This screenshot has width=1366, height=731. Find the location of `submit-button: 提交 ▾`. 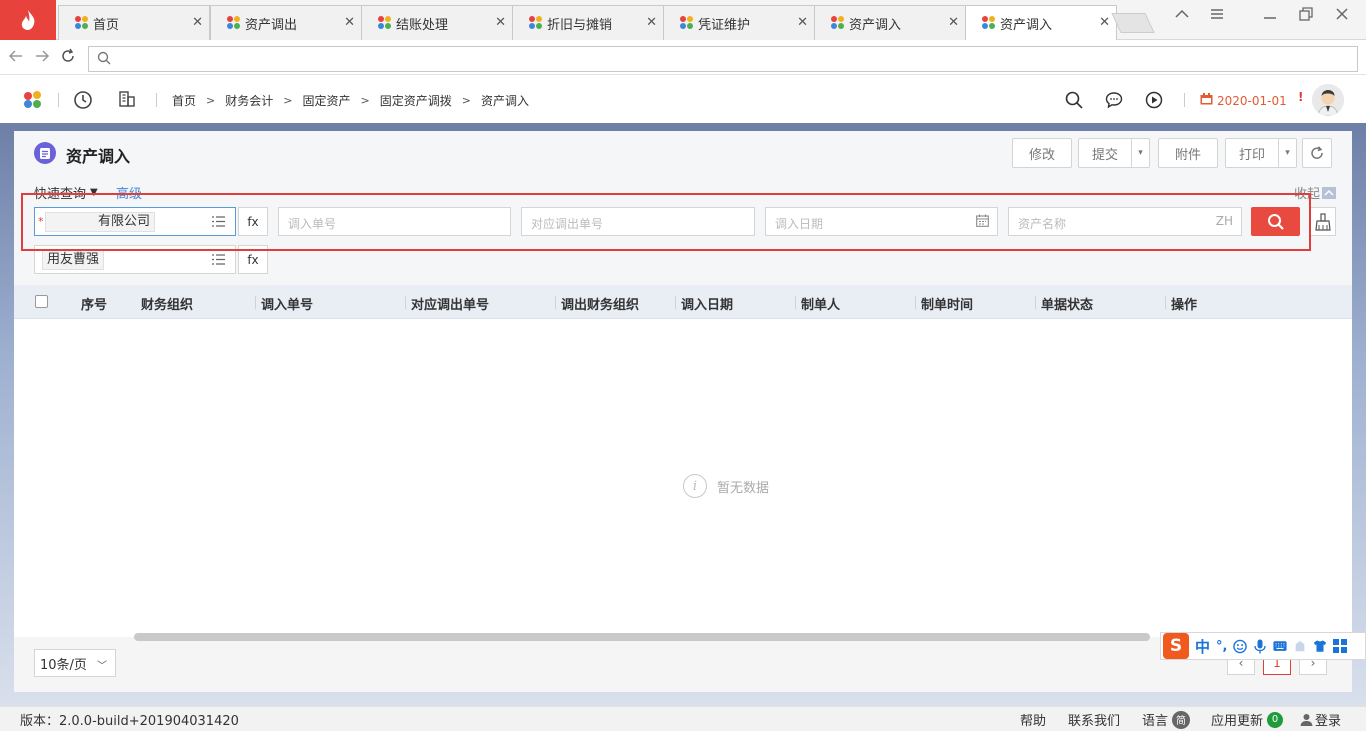

submit-button: 提交 ▾ is located at coordinates (1114, 153).